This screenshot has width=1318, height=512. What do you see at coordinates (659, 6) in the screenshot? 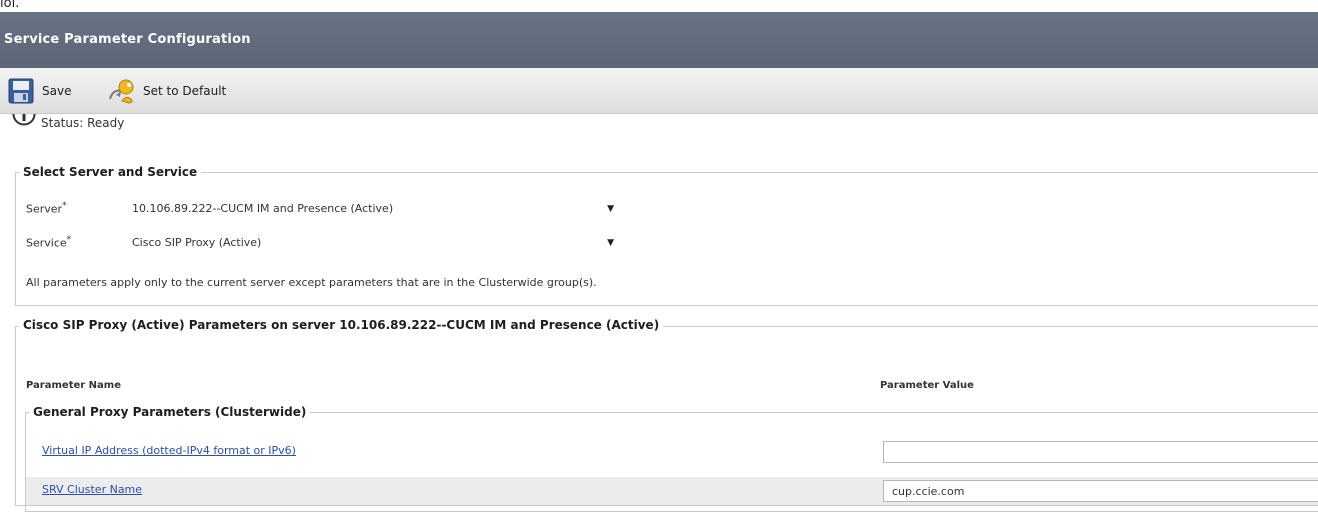
I see `top-strip: lol.` at bounding box center [659, 6].